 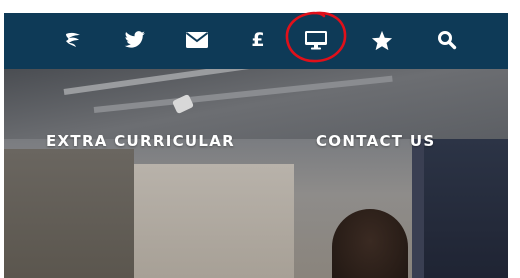 I want to click on wall-panel, so click(x=69, y=213).